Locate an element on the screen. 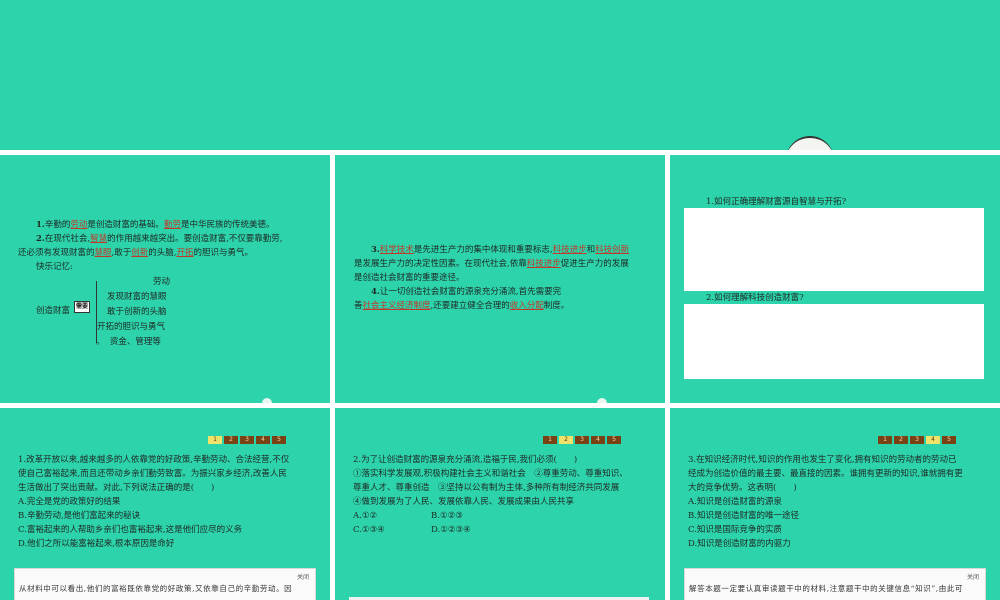 The image size is (1000, 600). answer-panel: 关闭 解答本题一定要认真审读题干中的材料,注意题干中的关键信息“知识”,由此可 is located at coordinates (835, 584).